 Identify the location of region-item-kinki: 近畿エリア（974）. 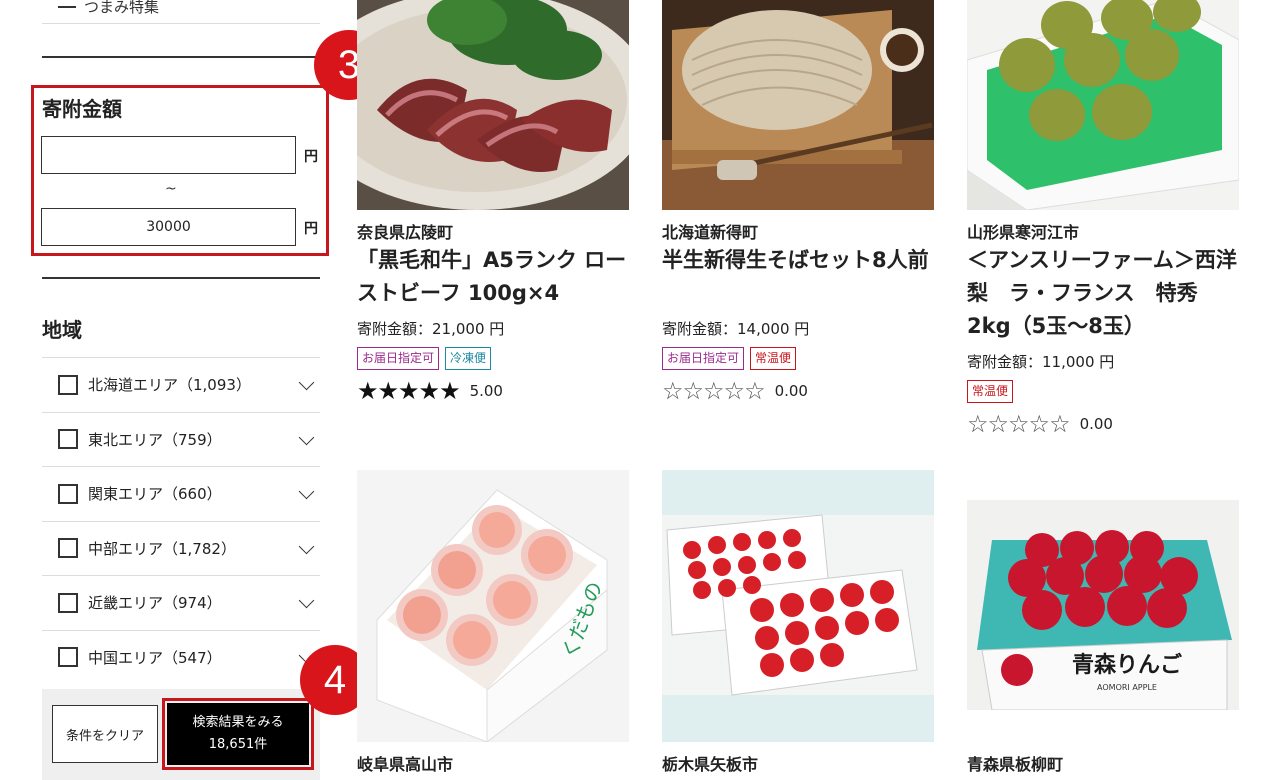
(181, 602).